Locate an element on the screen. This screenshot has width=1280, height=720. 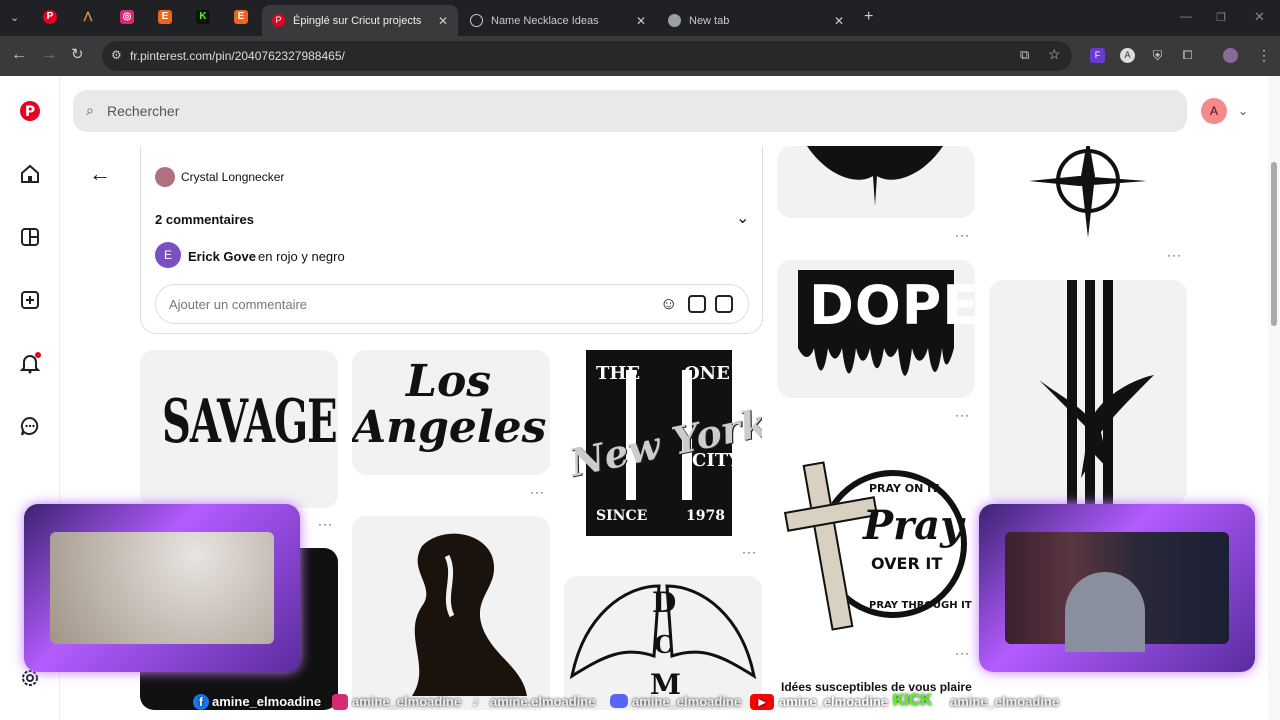
webcam-frame-right is located at coordinates (1117, 588).